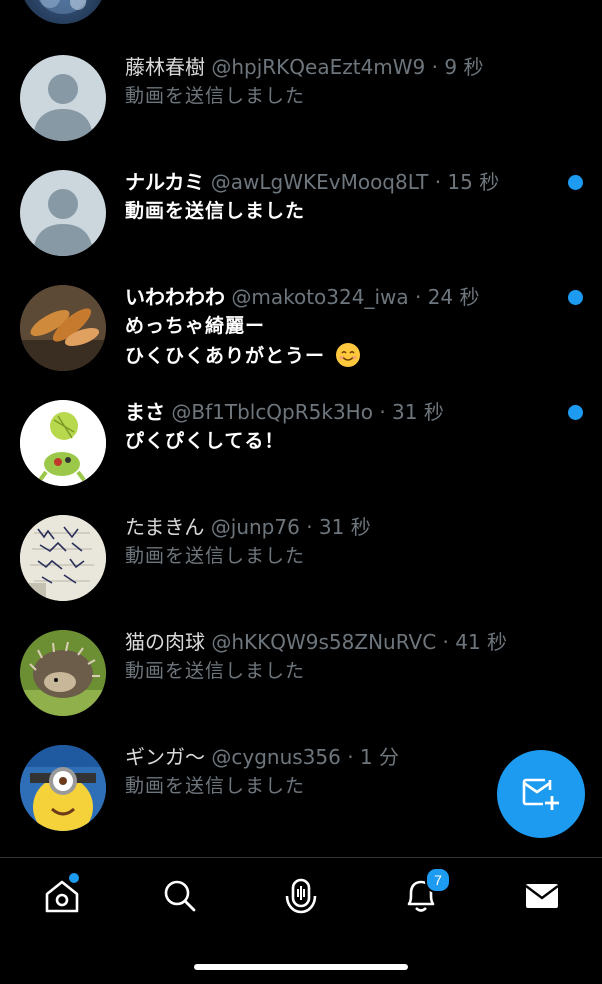  What do you see at coordinates (175, 297) in the screenshot?
I see `conversation-name: いわわわわ` at bounding box center [175, 297].